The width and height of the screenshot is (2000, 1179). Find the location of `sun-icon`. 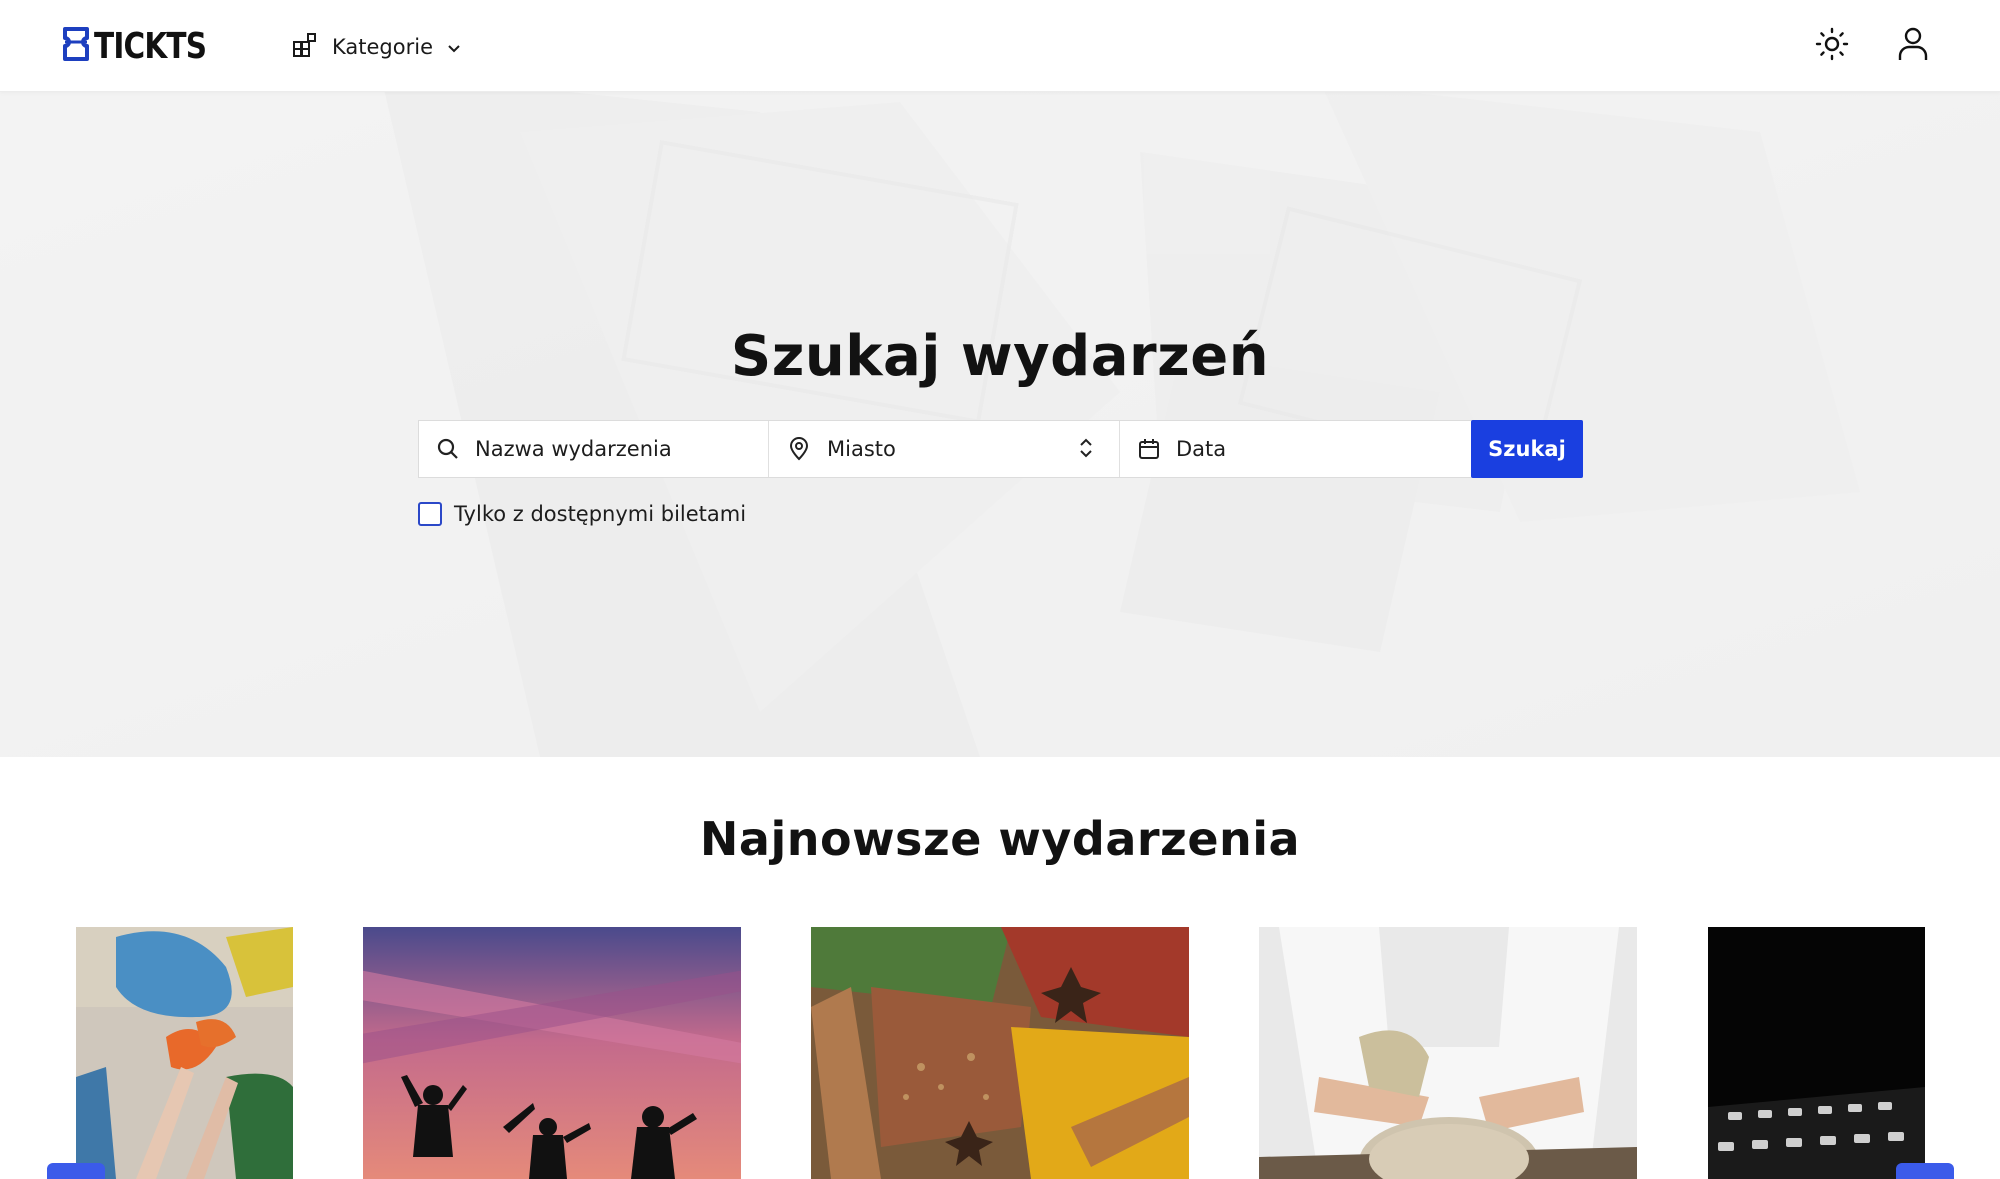

sun-icon is located at coordinates (1832, 46).